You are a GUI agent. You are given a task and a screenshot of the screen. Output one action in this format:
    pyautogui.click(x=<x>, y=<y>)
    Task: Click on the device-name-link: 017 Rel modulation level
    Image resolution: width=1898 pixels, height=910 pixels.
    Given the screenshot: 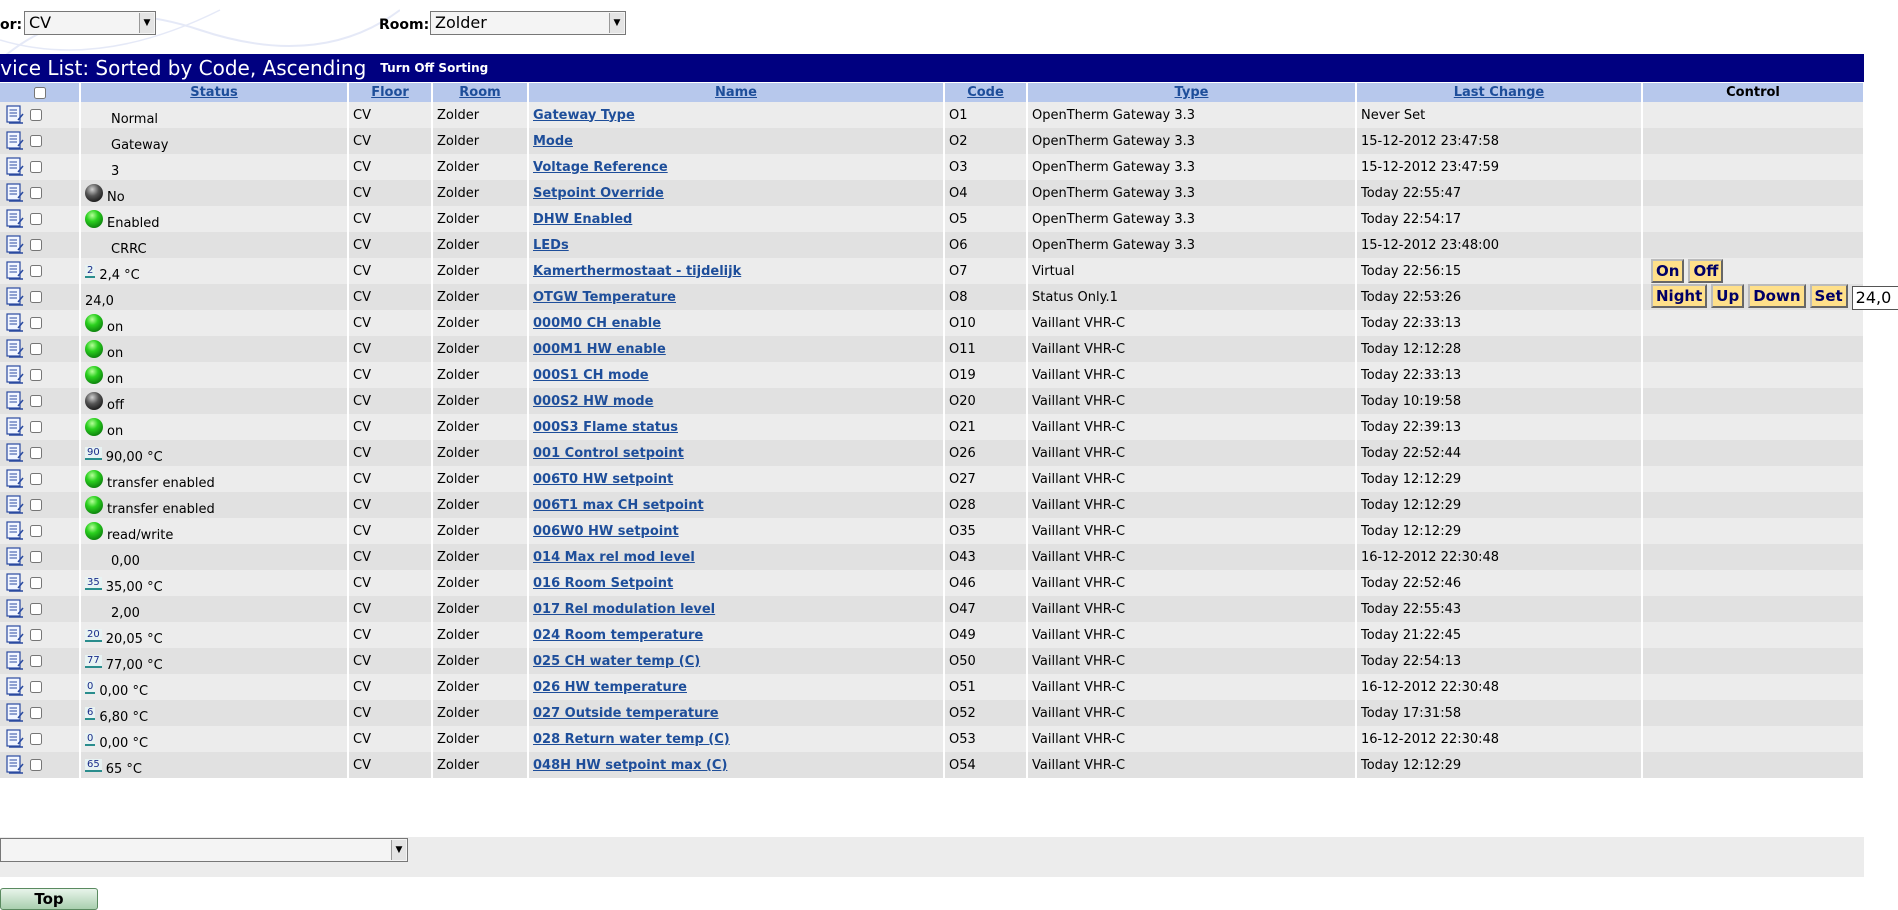 What is the action you would take?
    pyautogui.click(x=624, y=609)
    